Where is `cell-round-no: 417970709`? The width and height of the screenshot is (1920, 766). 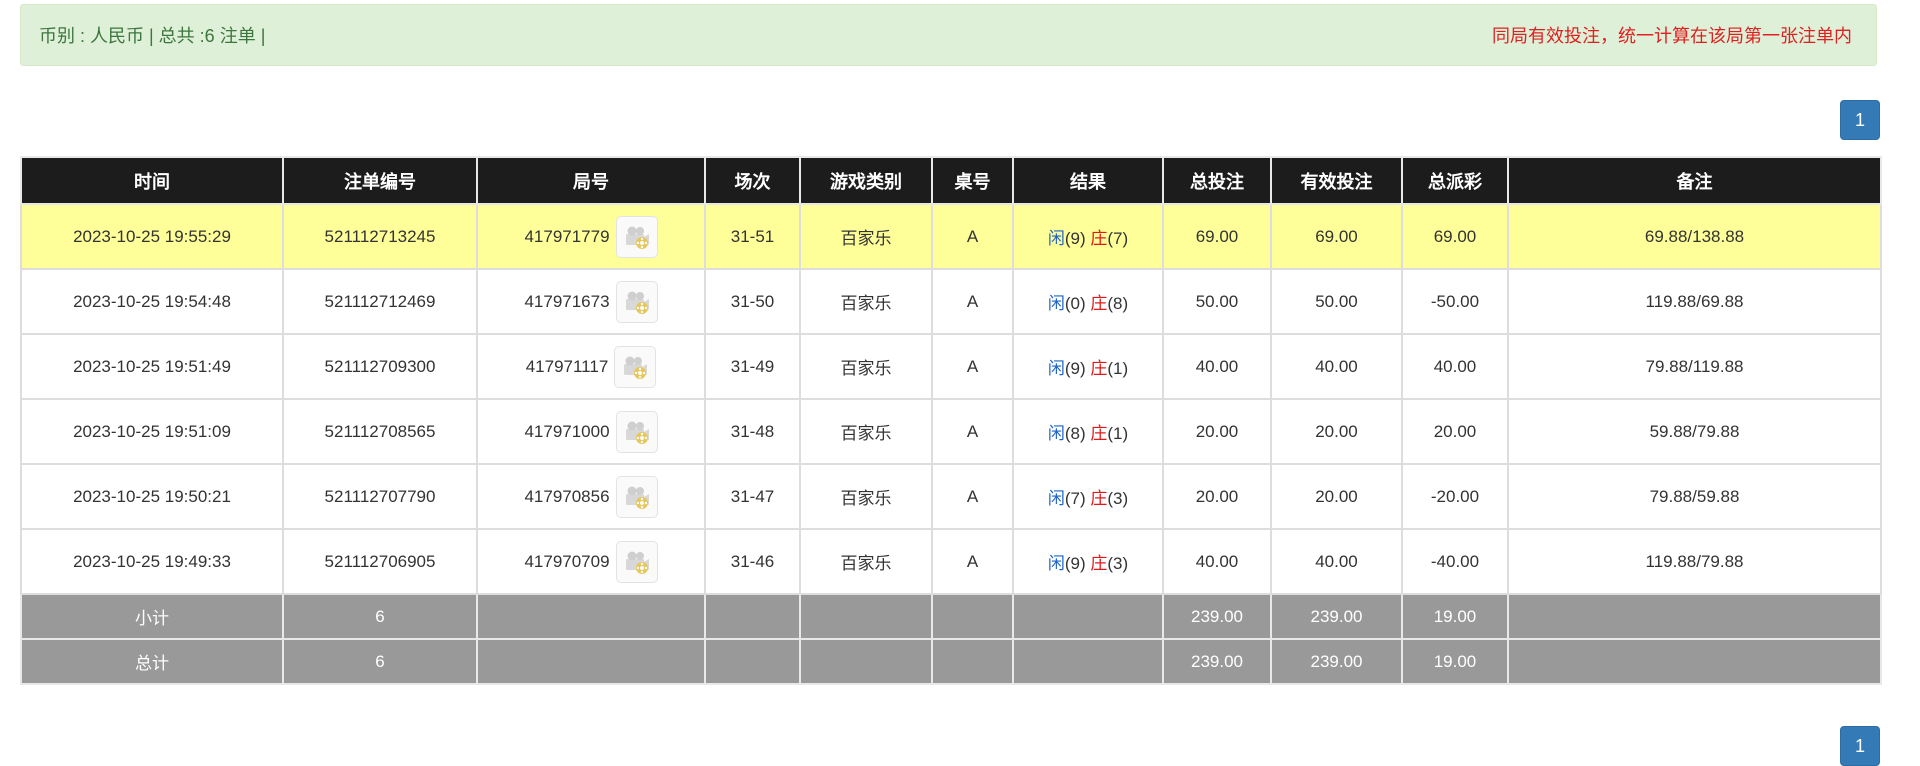 cell-round-no: 417970709 is located at coordinates (591, 561).